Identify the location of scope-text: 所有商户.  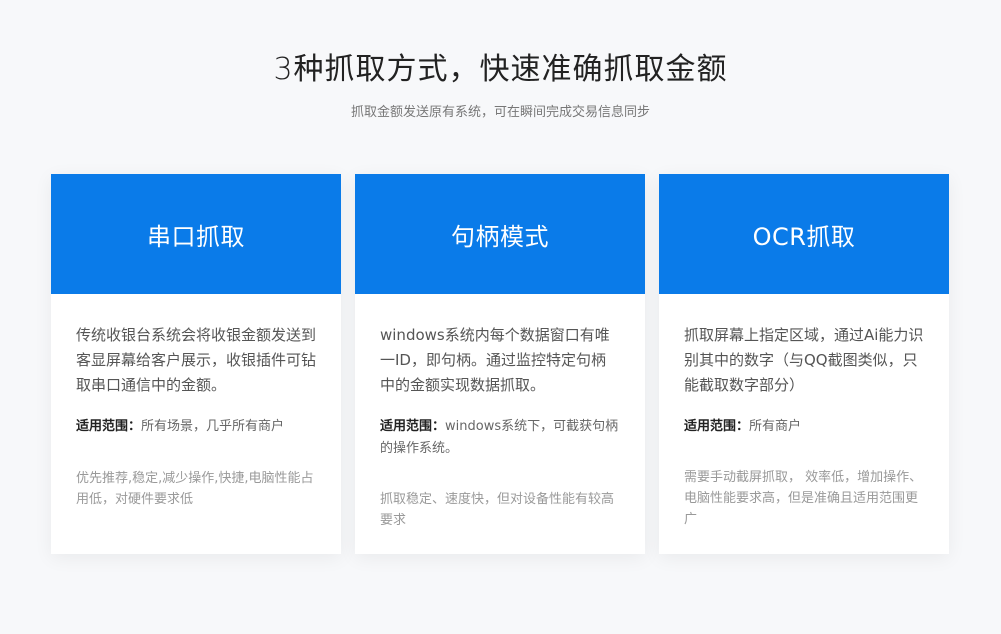
(775, 426).